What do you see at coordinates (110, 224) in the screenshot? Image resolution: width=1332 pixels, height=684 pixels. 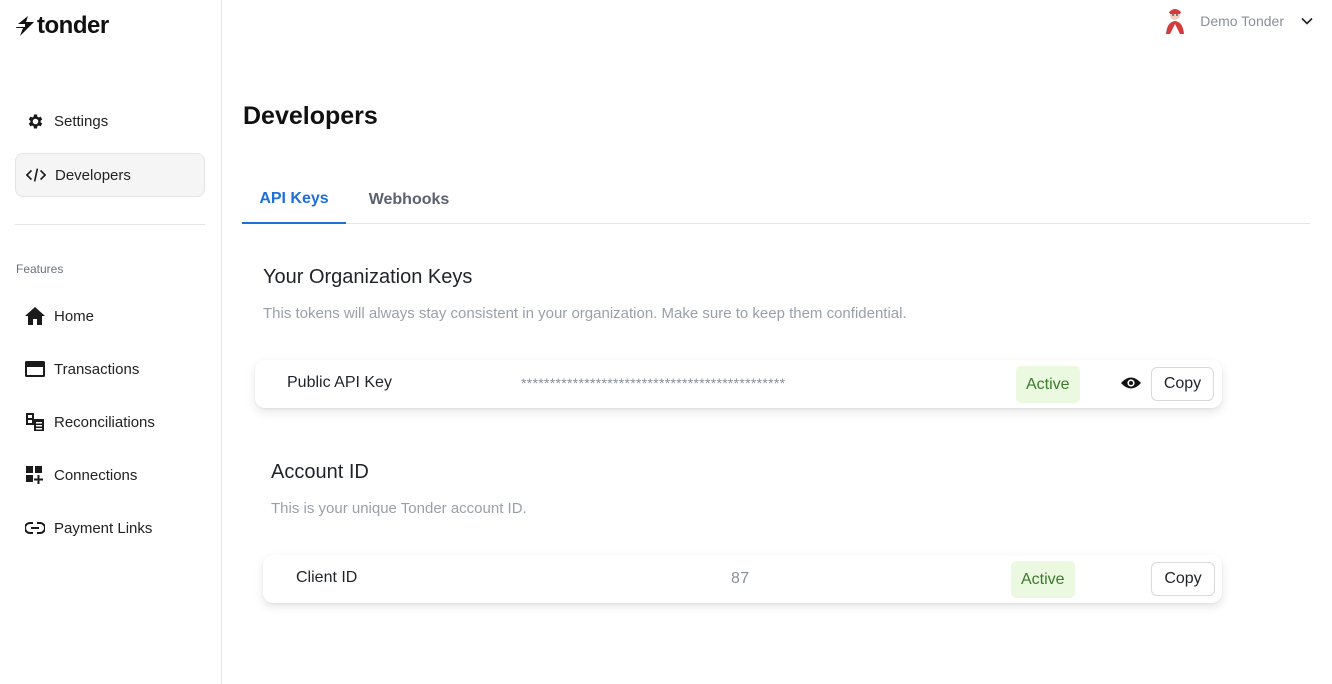 I see `sidebar-divider` at bounding box center [110, 224].